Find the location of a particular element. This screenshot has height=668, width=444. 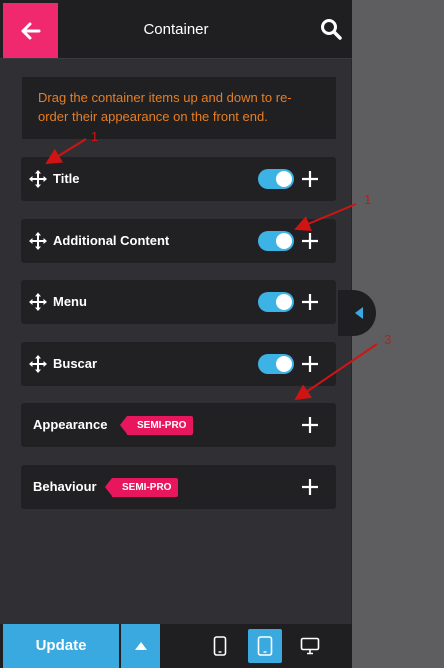

container-item-buscar: Buscar is located at coordinates (178, 364).